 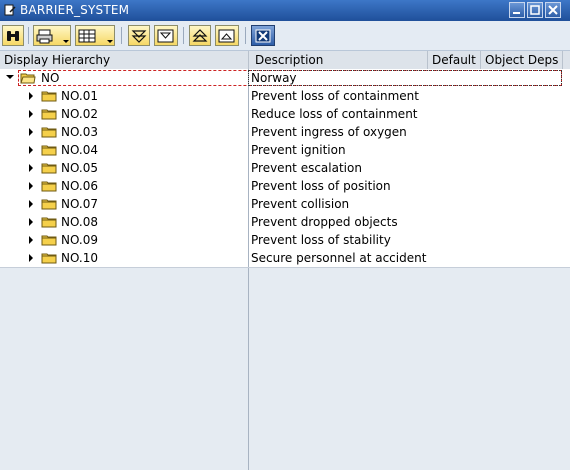 What do you see at coordinates (80, 168) in the screenshot?
I see `tree-node-label: NO.05` at bounding box center [80, 168].